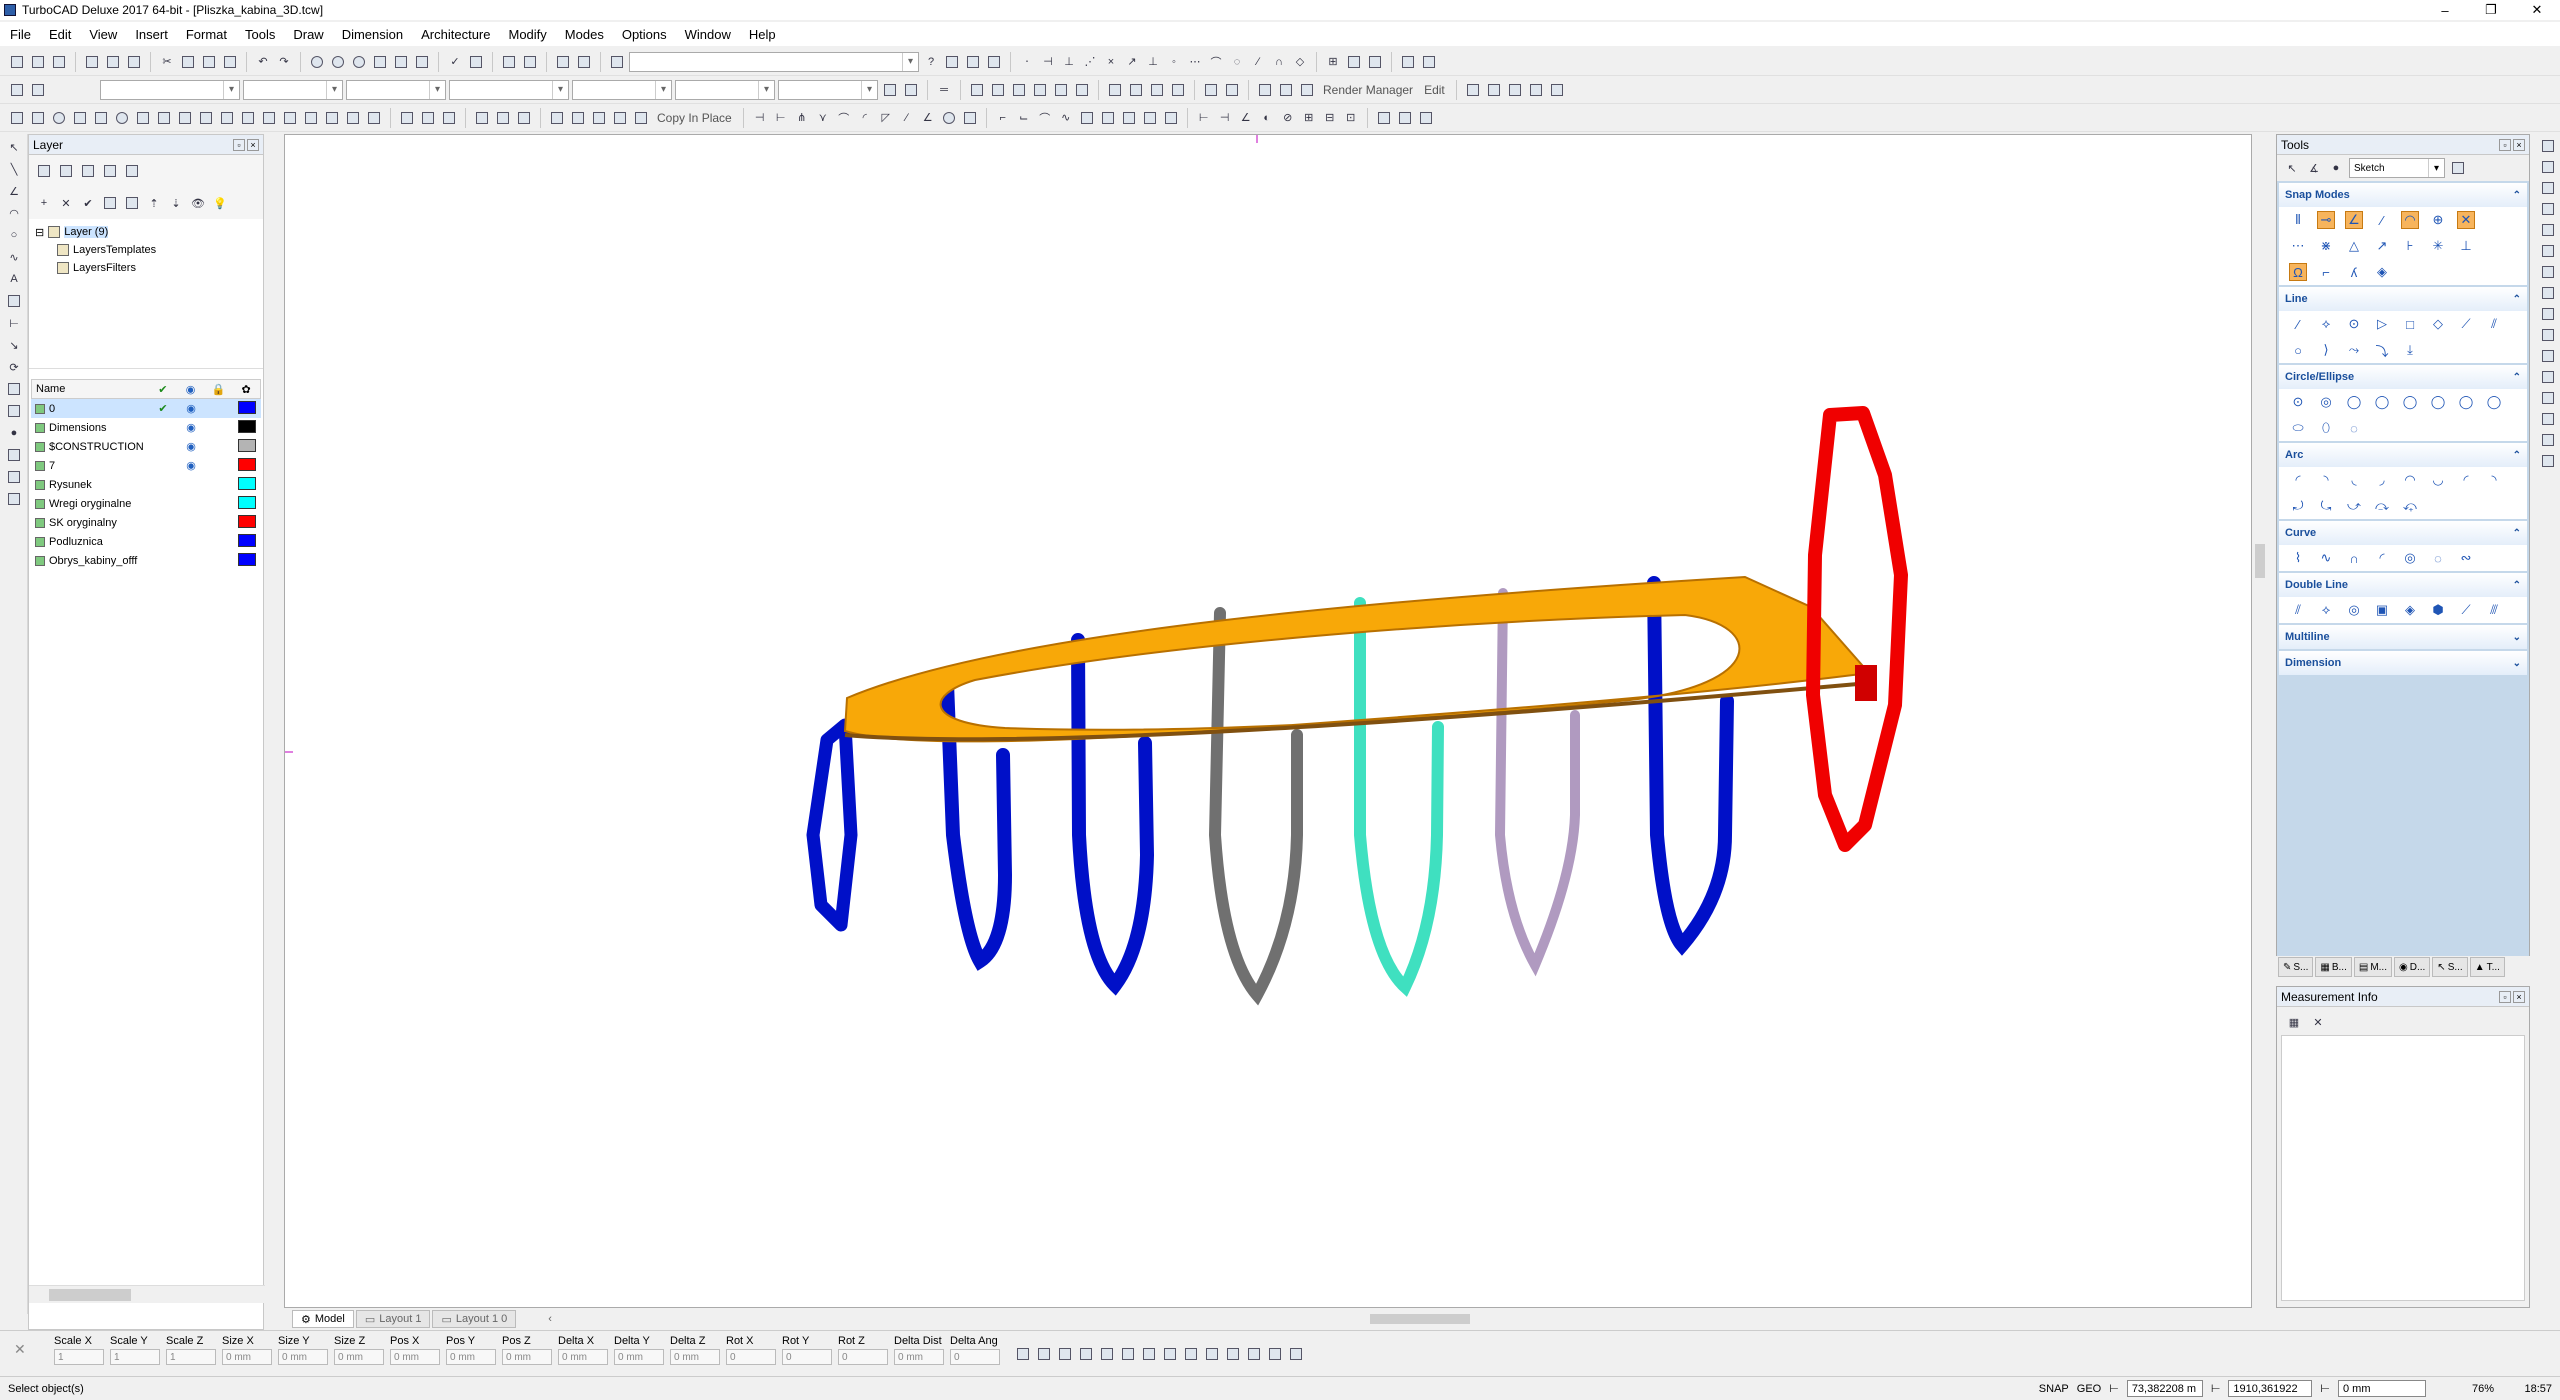 Image resolution: width=2560 pixels, height=1400 pixels. I want to click on tools-pin-icon: ▫, so click(2505, 144).